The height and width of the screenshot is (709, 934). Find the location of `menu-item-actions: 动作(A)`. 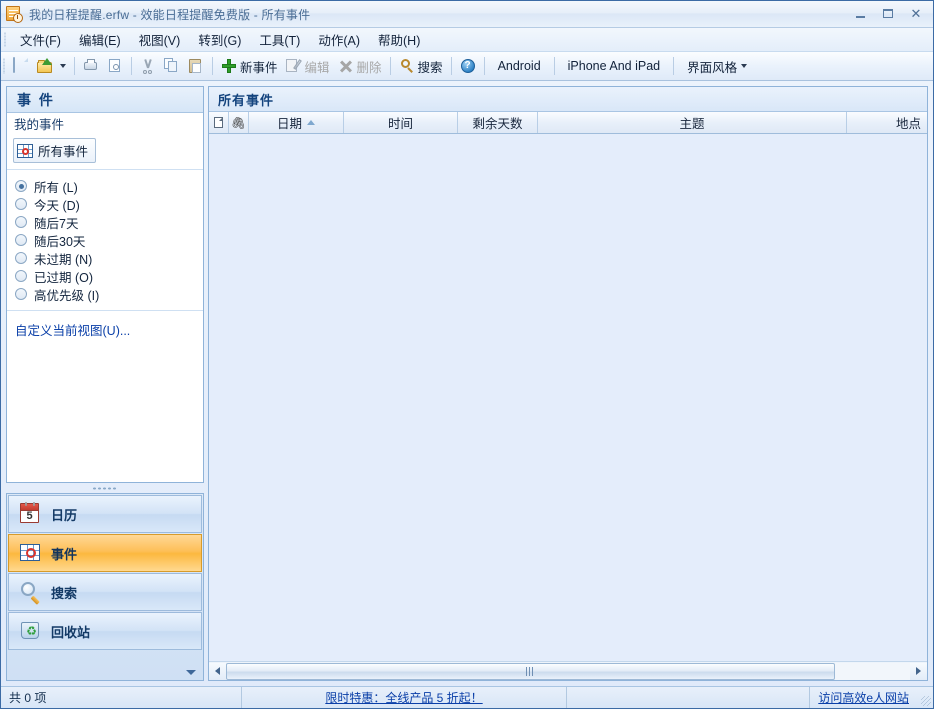

menu-item-actions: 动作(A) is located at coordinates (339, 39).